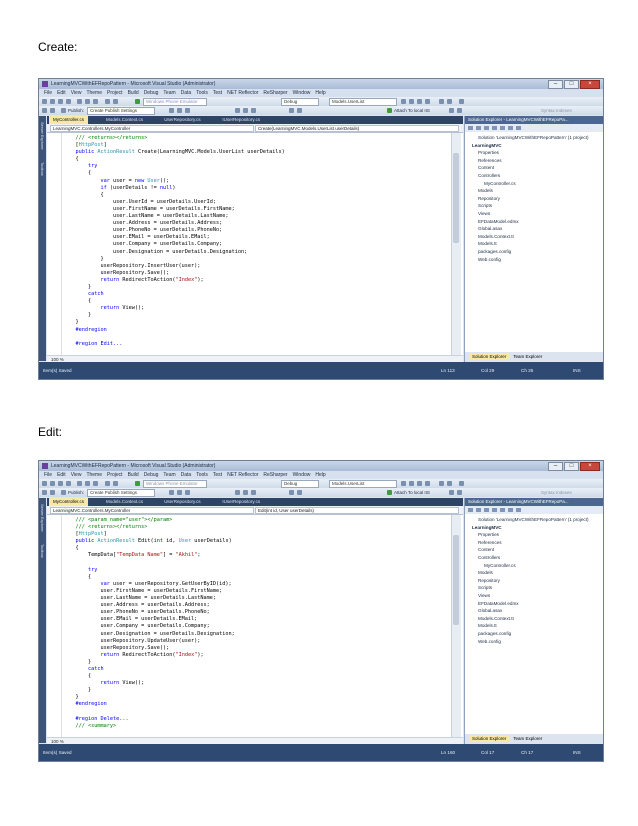 Image resolution: width=638 pixels, height=826 pixels. I want to click on outline-icon, so click(171, 110).